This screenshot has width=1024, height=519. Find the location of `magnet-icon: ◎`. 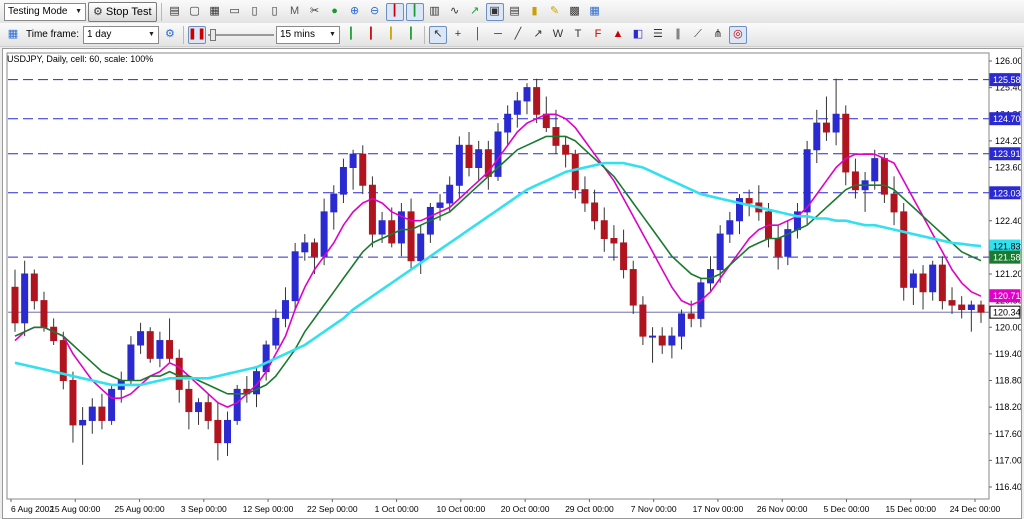

magnet-icon: ◎ is located at coordinates (737, 34).